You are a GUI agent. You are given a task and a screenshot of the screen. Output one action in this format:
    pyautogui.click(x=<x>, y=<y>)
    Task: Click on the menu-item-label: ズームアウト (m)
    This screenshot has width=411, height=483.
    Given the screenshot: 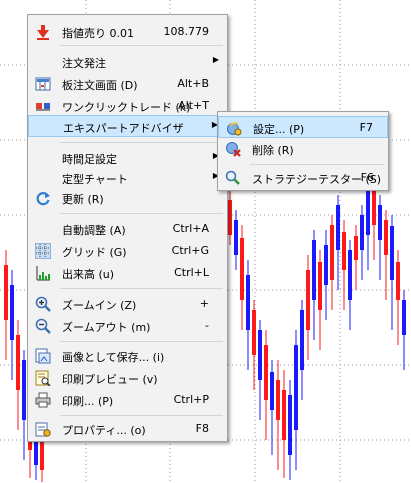 What is the action you would take?
    pyautogui.click(x=106, y=327)
    